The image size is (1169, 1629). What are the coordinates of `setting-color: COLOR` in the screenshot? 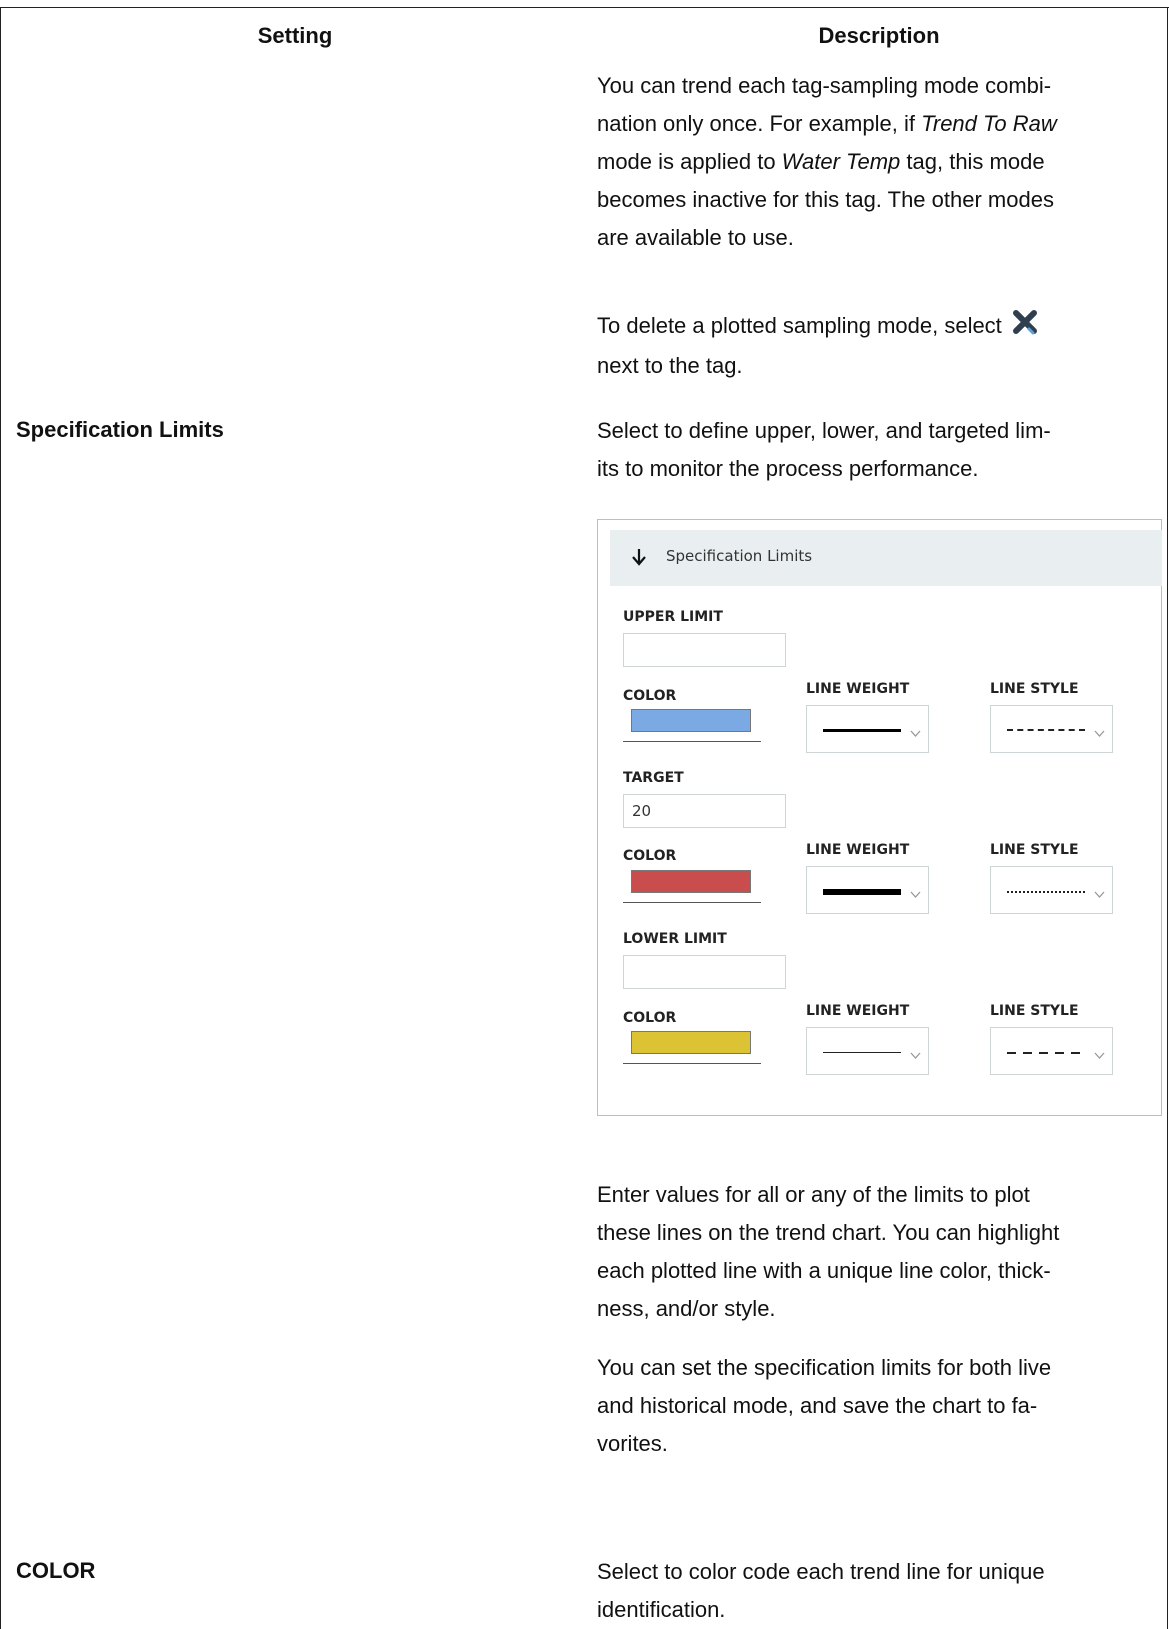 It's located at (56, 1570).